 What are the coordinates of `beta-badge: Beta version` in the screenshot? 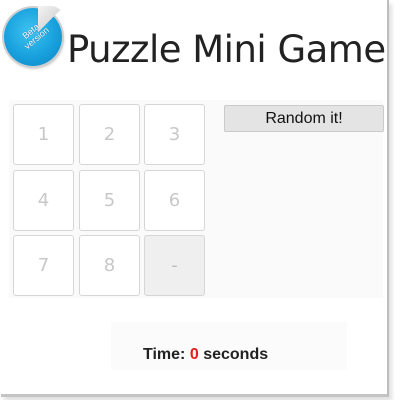 It's located at (34, 36).